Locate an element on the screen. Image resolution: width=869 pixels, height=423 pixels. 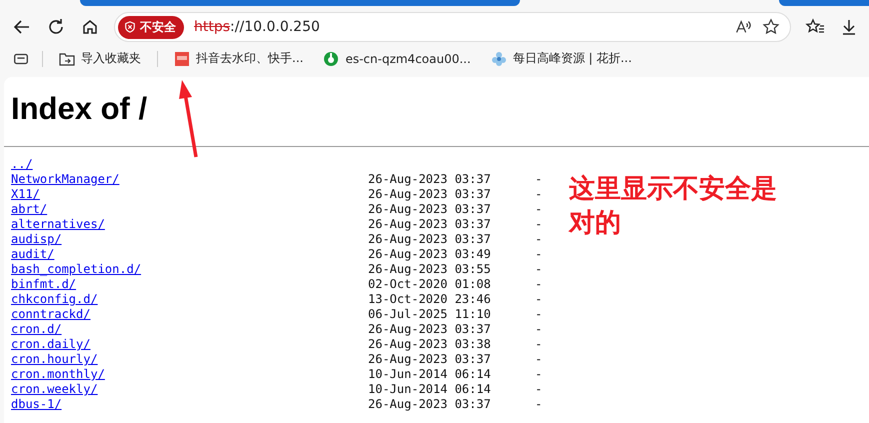
modified-date: 26-Aug-2023 03:55 is located at coordinates (430, 269).